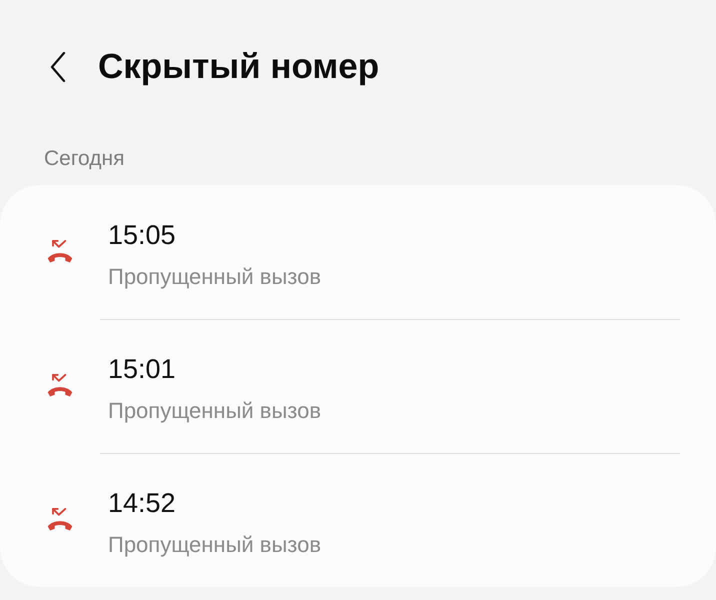 This screenshot has height=600, width=716. Describe the element at coordinates (239, 67) in the screenshot. I see `page-title: Скрытый номер` at that location.